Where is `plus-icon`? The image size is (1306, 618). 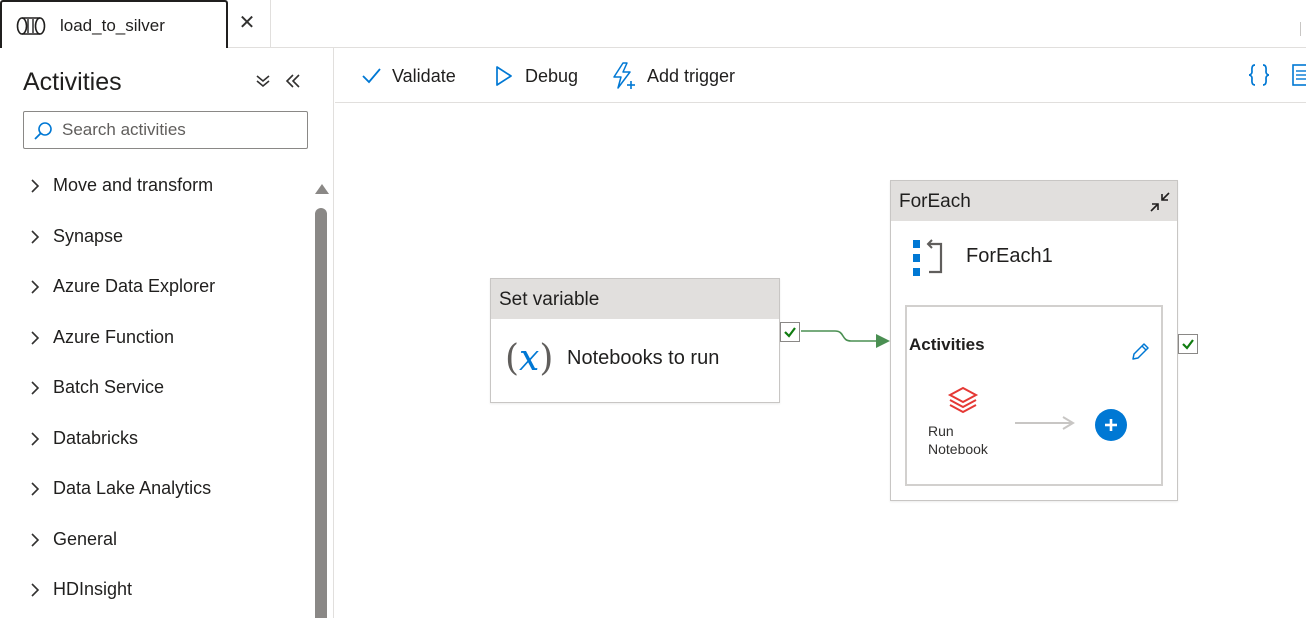
plus-icon is located at coordinates (1111, 425).